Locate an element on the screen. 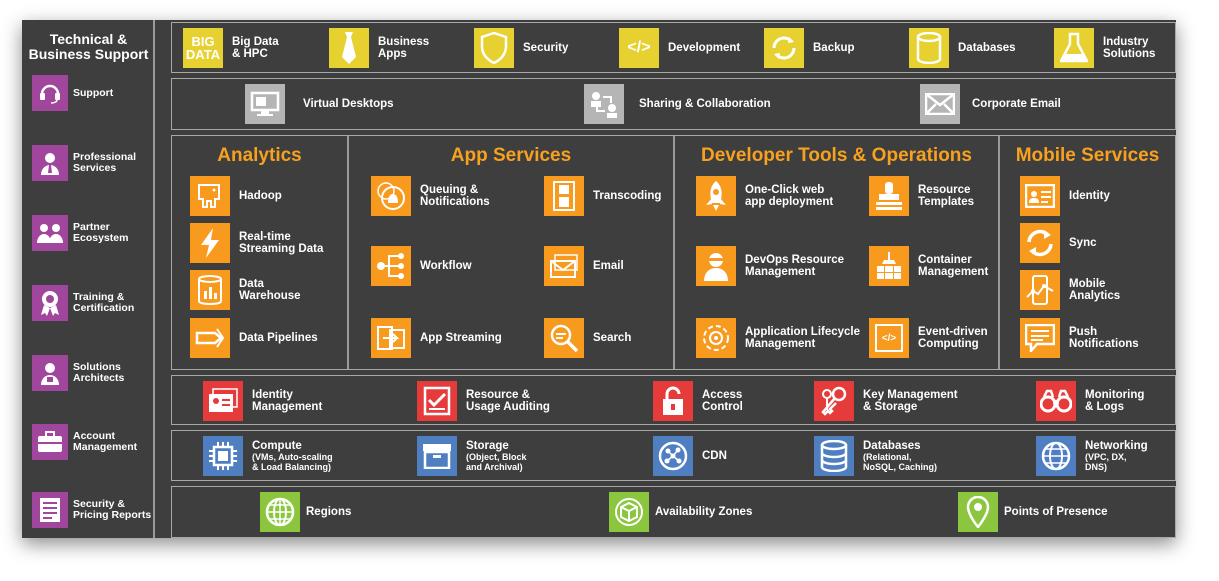 The height and width of the screenshot is (581, 1219). globe-icon is located at coordinates (280, 512).